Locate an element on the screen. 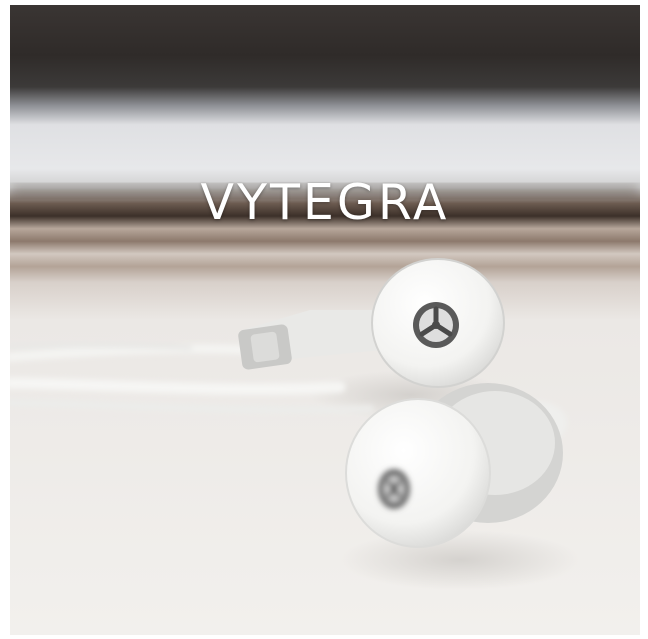 The image size is (648, 639). headline-text: VYTEGRA is located at coordinates (325, 202).